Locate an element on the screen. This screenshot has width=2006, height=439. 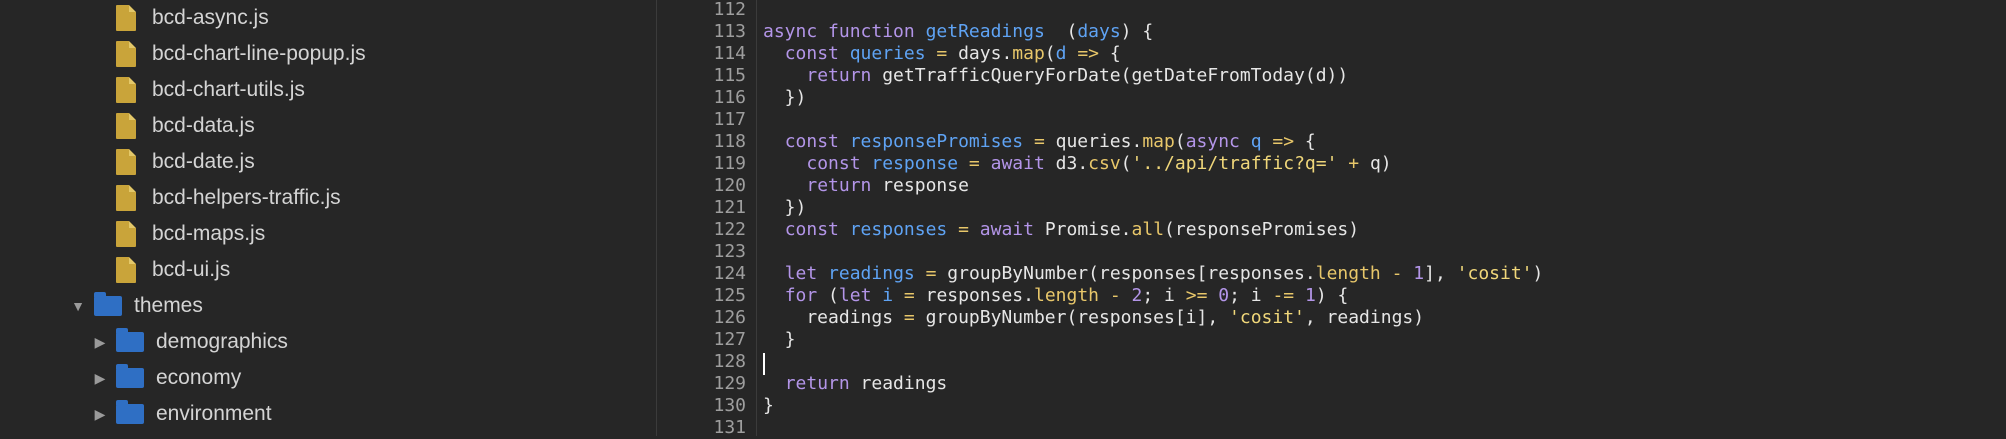
line-number: 121 is located at coordinates (729, 207).